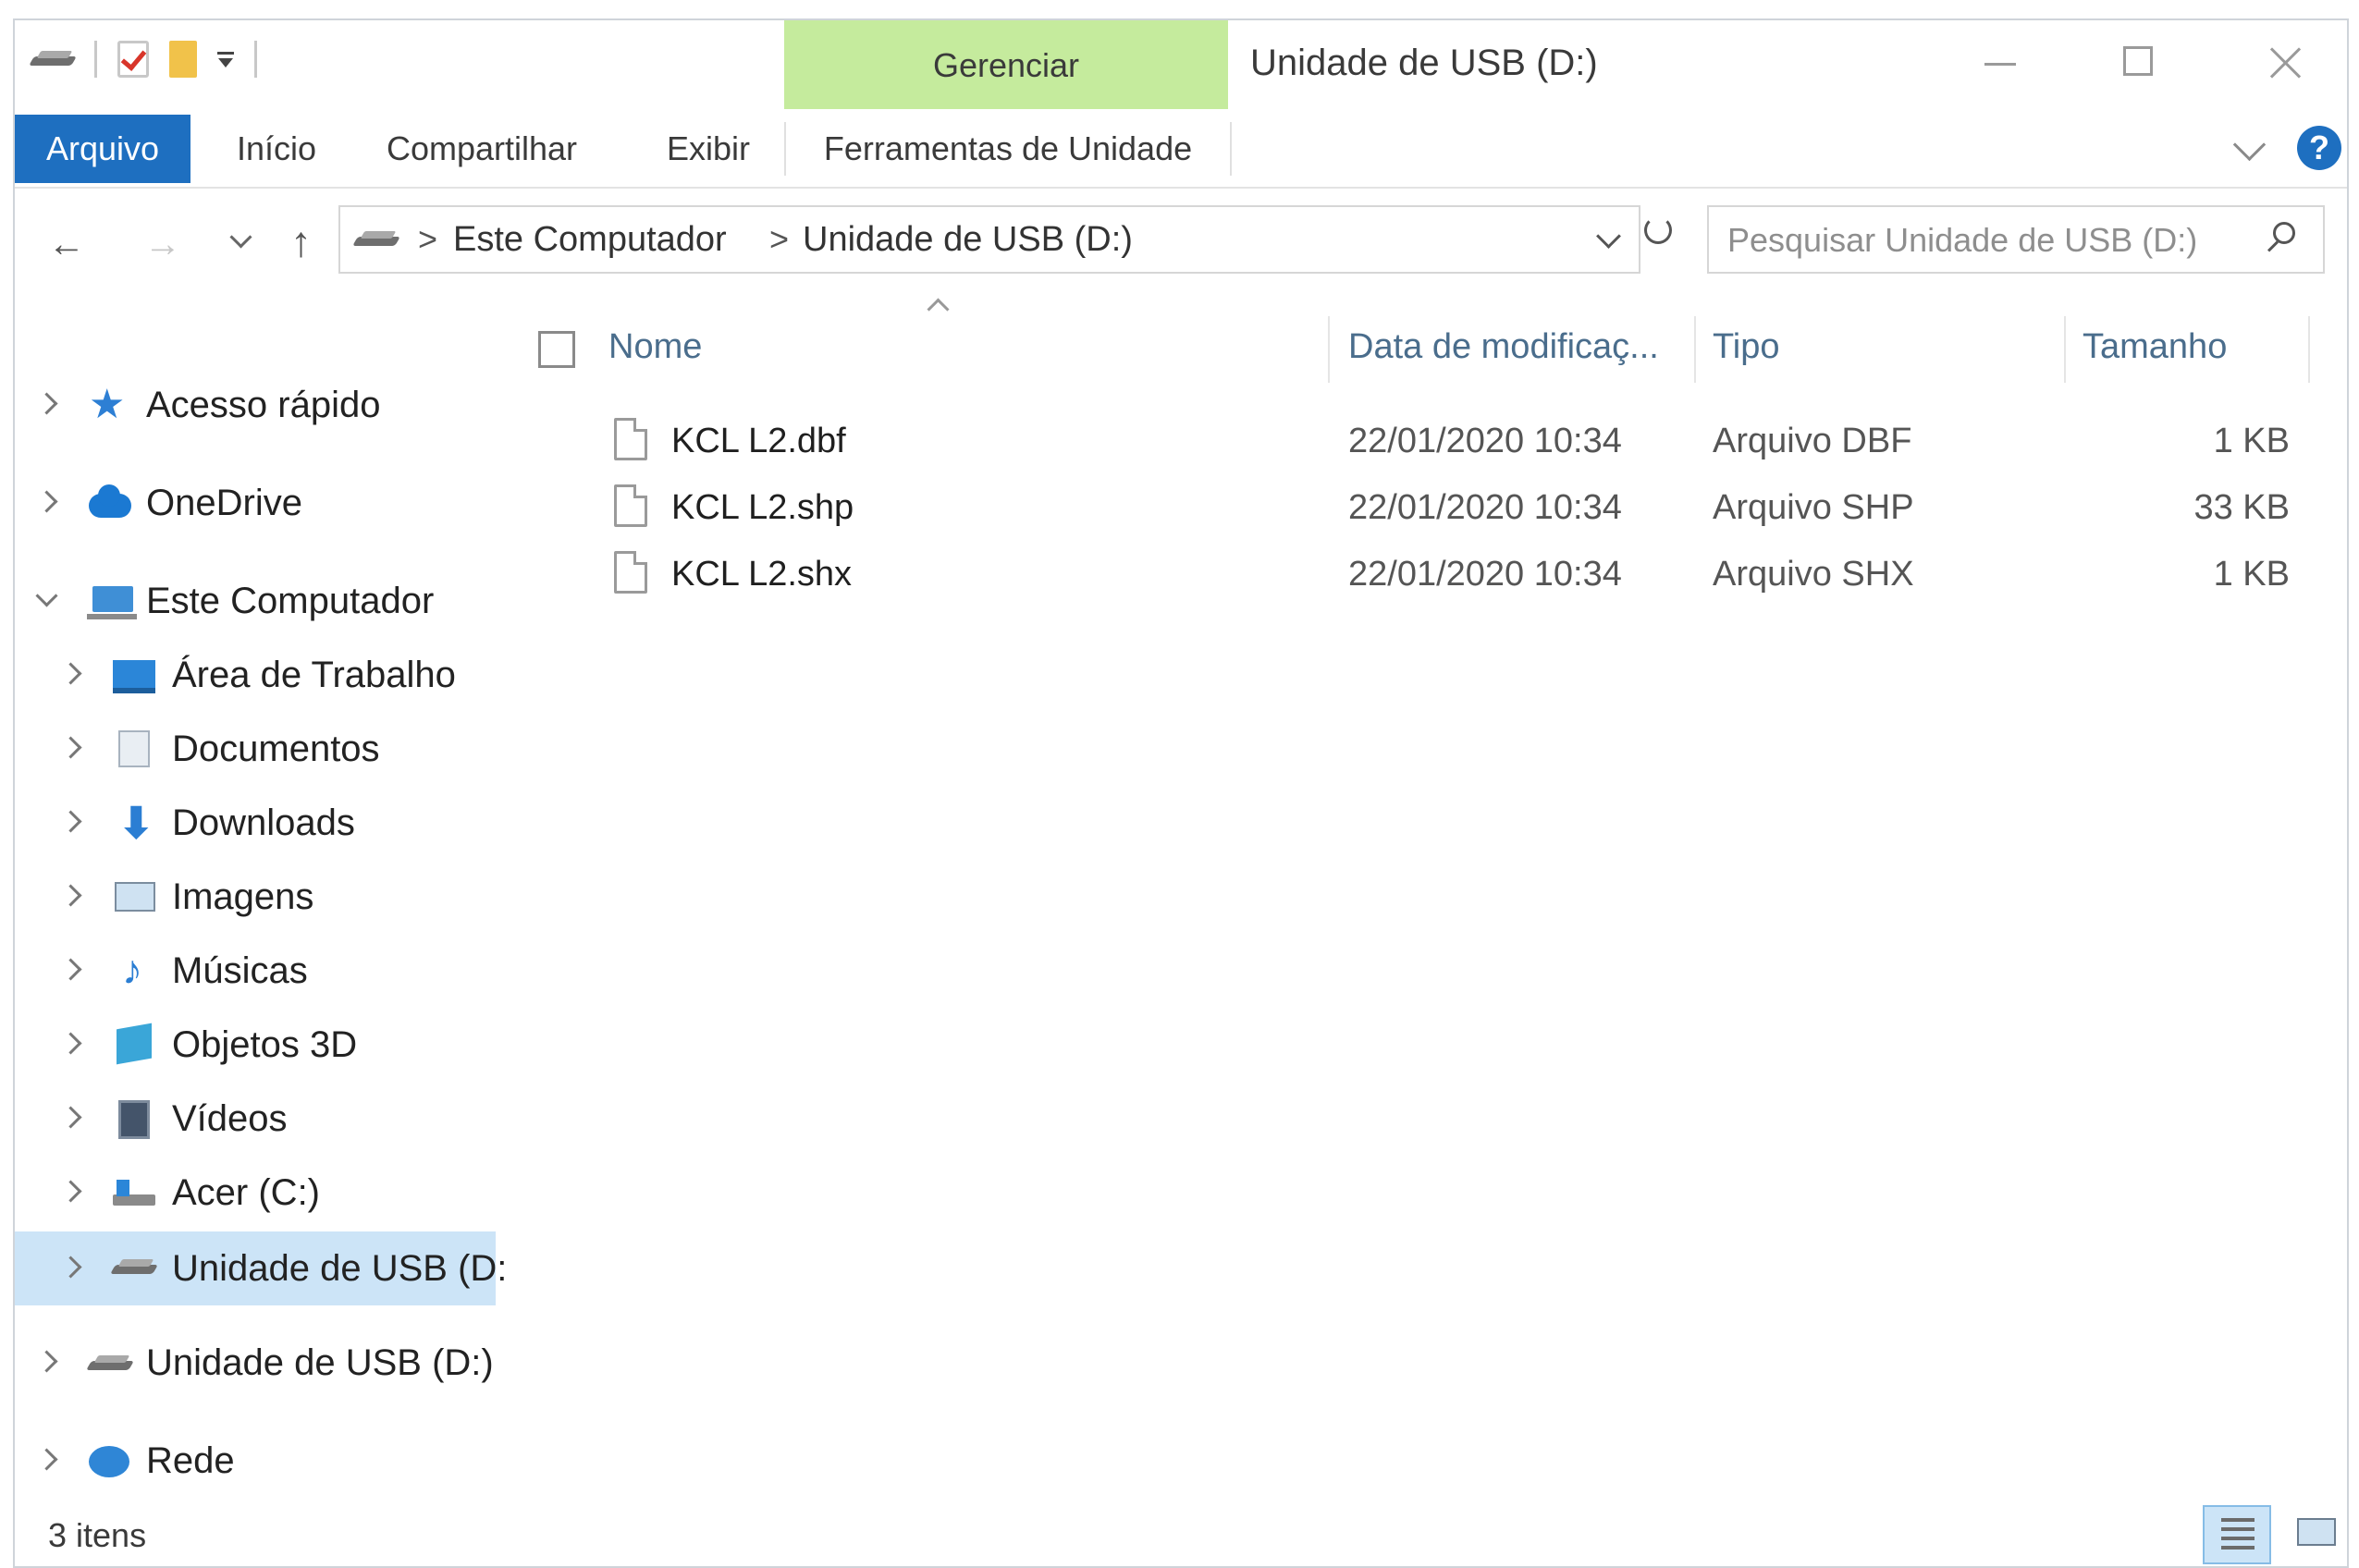  What do you see at coordinates (301, 241) in the screenshot?
I see `up-button: ↑` at bounding box center [301, 241].